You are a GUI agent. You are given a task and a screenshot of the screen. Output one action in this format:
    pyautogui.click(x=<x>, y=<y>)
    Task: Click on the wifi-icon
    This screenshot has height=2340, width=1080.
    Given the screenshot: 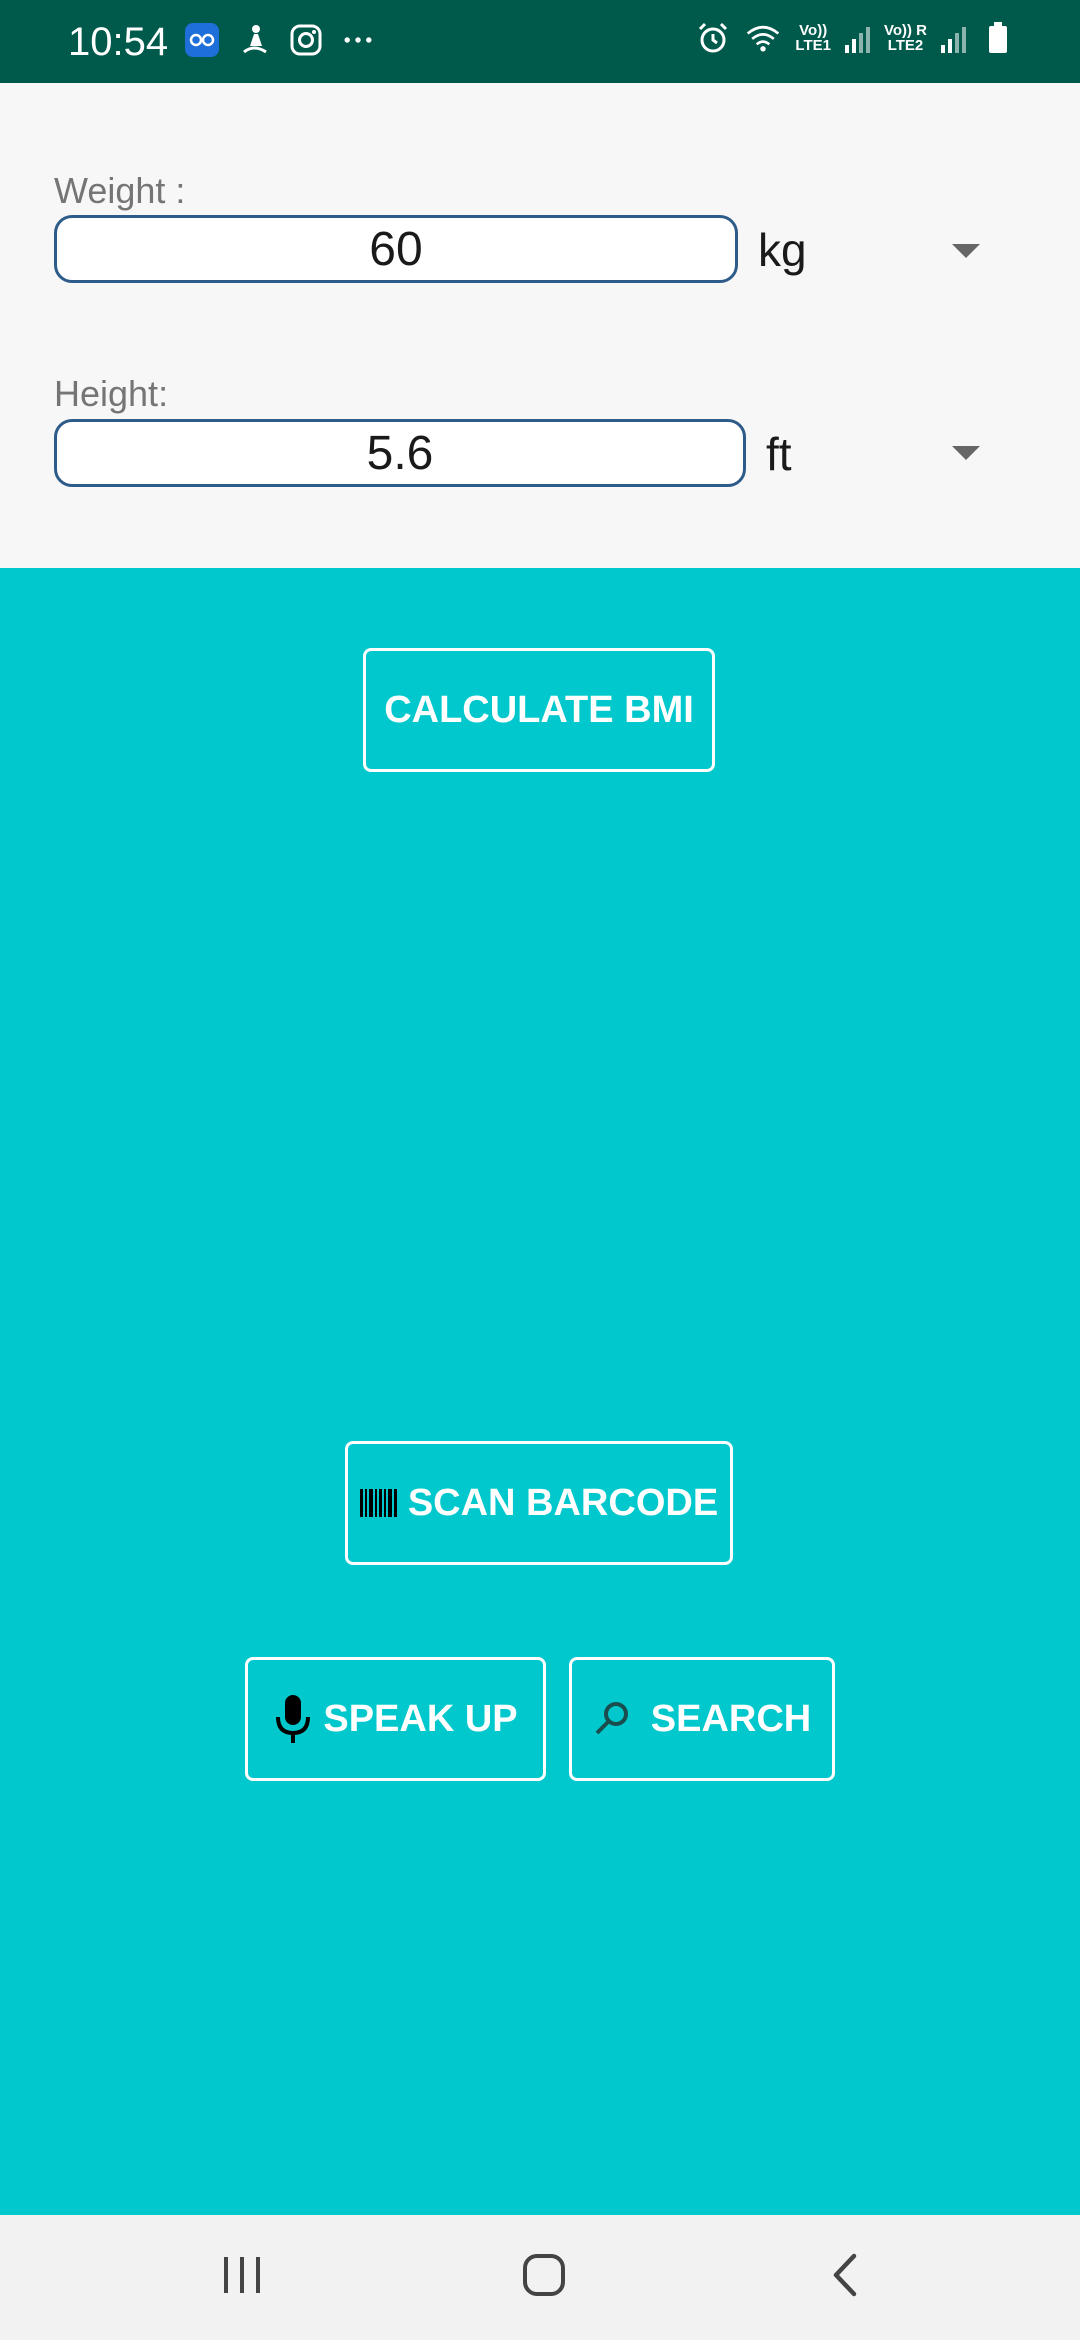 What is the action you would take?
    pyautogui.click(x=763, y=38)
    